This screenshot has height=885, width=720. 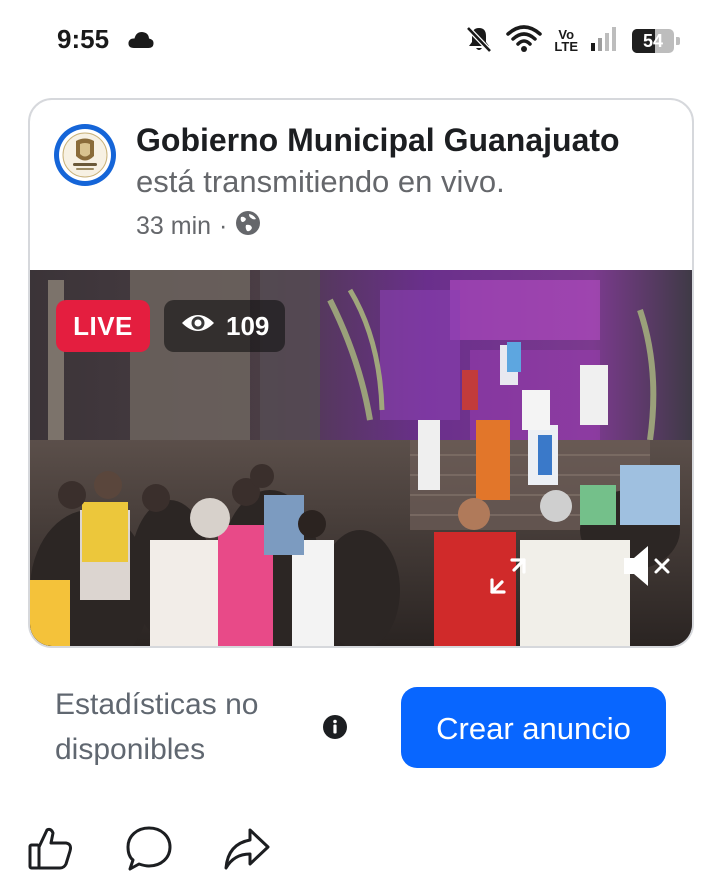 What do you see at coordinates (173, 226) in the screenshot?
I see `post-time: 33 min` at bounding box center [173, 226].